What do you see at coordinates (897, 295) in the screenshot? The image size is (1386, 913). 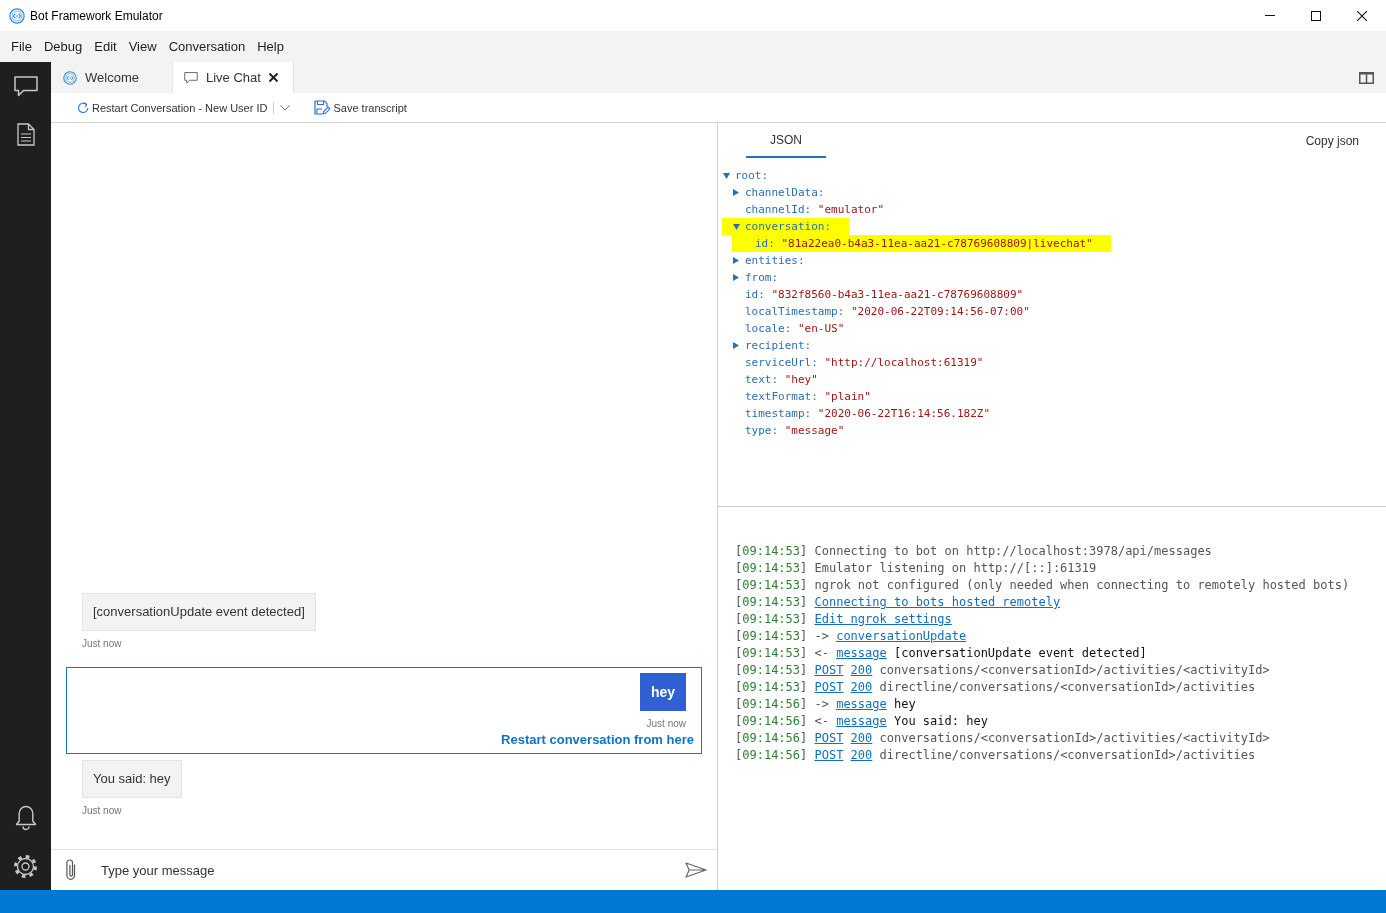 I see `tree-value: "832f8560-b4a3-11ea-aa21-c78769608809"` at bounding box center [897, 295].